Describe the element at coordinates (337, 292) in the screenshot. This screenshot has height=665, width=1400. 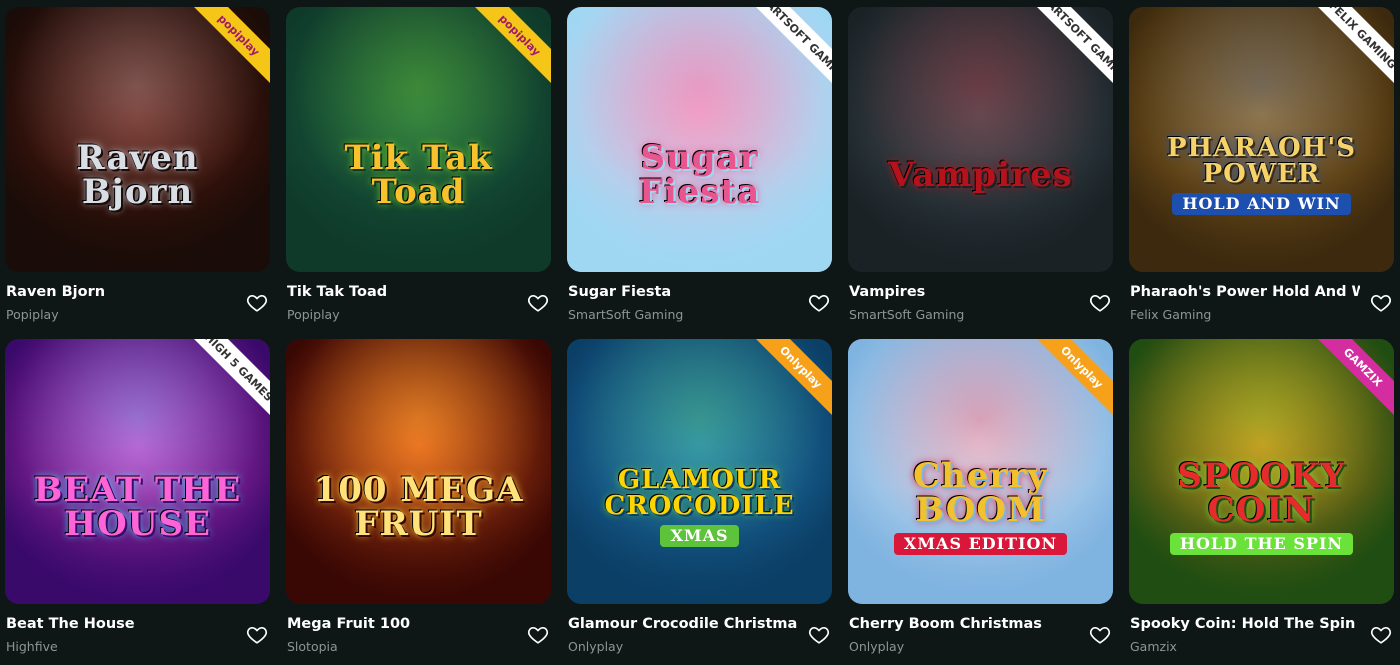
I see `game-title: Tik Tak Toad` at that location.